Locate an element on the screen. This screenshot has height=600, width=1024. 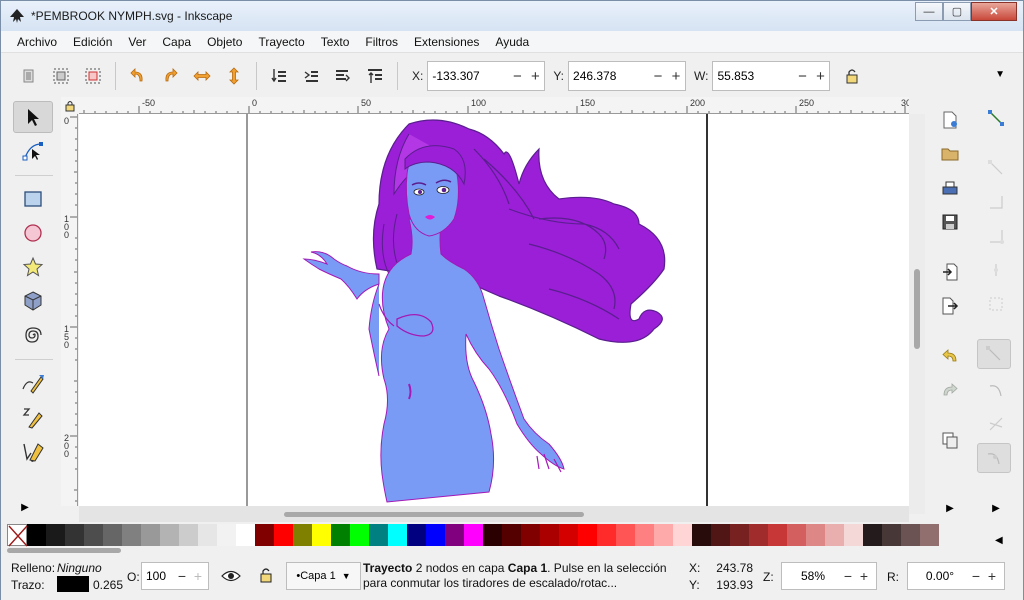
commands-expand-button: ▶ is located at coordinates (950, 508).